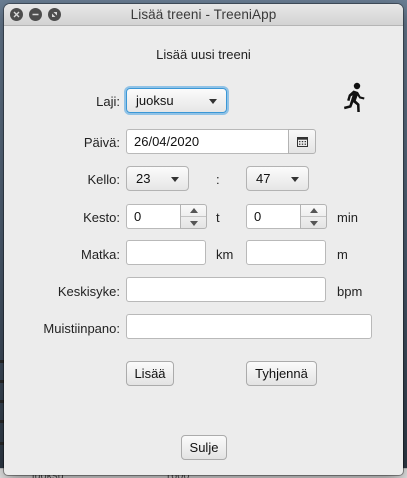  I want to click on sport-select-value: juoksu, so click(155, 100).